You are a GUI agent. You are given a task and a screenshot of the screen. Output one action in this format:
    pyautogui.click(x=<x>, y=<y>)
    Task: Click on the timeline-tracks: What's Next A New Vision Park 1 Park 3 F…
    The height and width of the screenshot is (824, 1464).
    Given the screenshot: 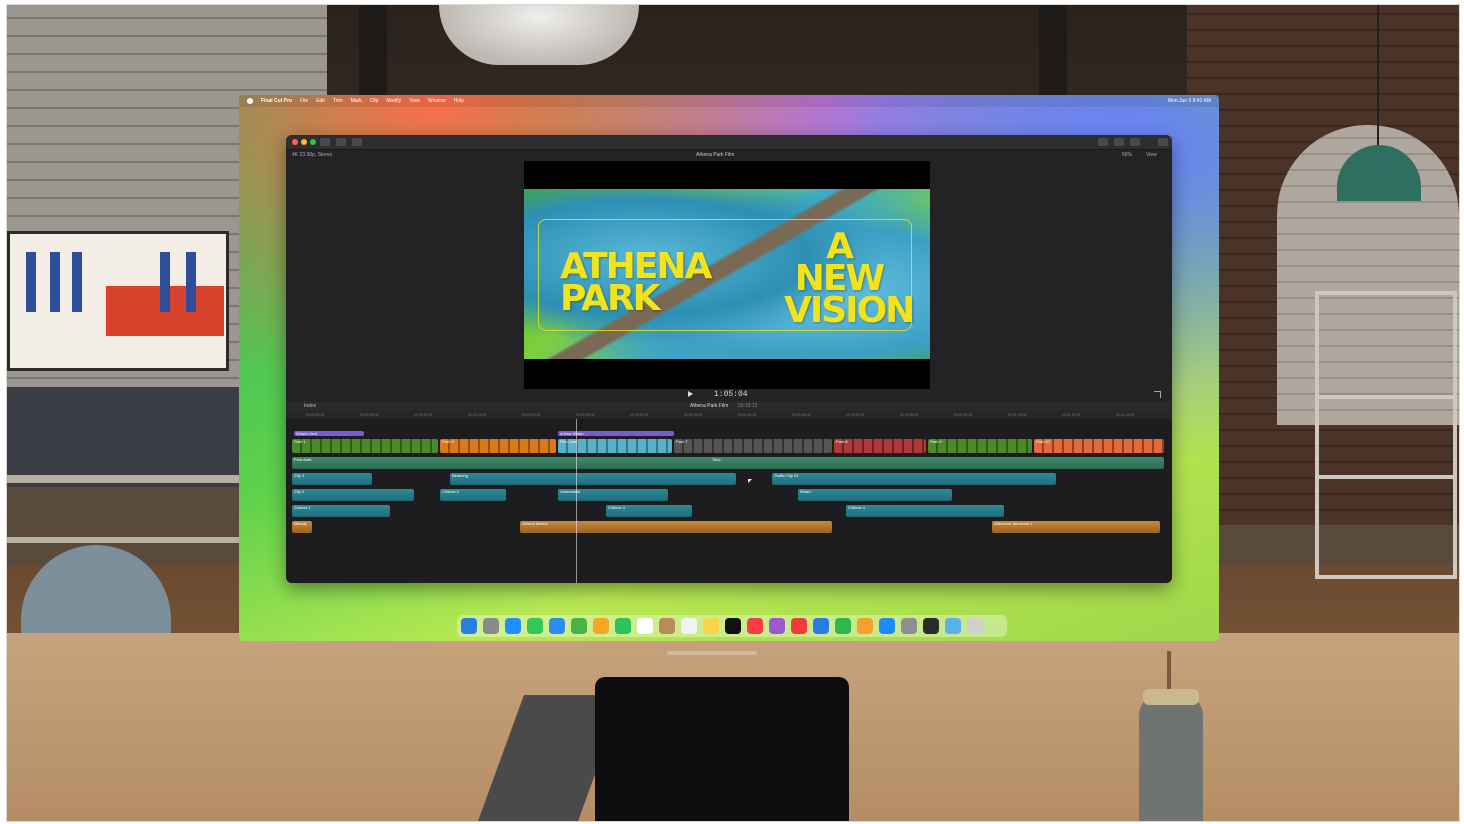 What is the action you would take?
    pyautogui.click(x=729, y=501)
    